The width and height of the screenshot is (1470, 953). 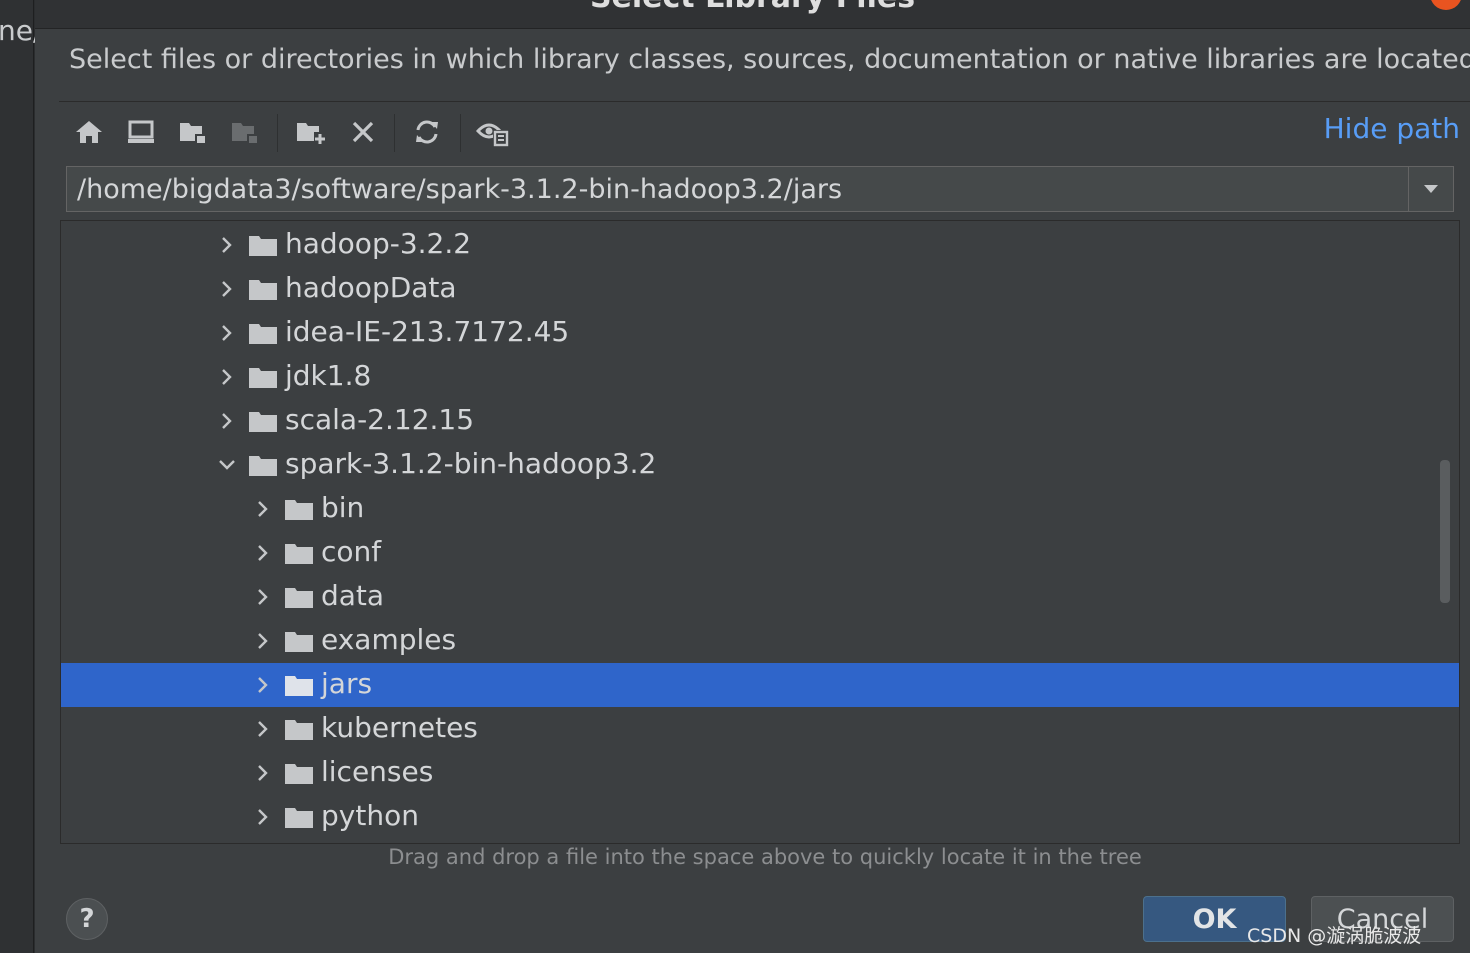 I want to click on tree-row: hadoop-3.2.2, so click(x=760, y=245).